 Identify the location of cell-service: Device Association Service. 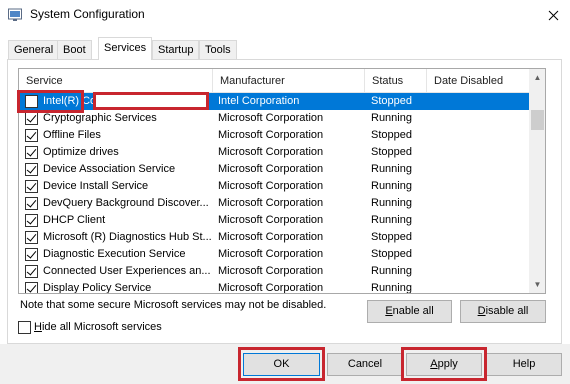
(109, 169).